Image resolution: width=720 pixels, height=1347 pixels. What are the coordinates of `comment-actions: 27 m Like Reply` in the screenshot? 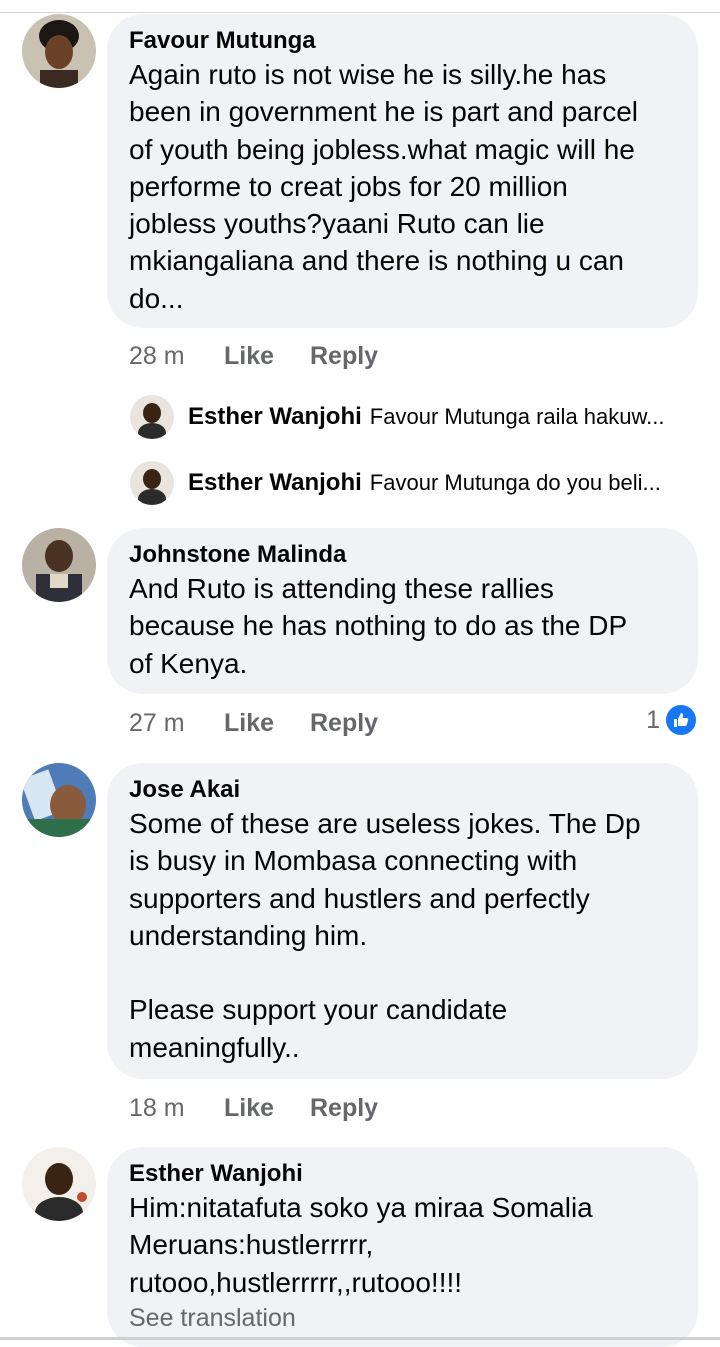 It's located at (253, 723).